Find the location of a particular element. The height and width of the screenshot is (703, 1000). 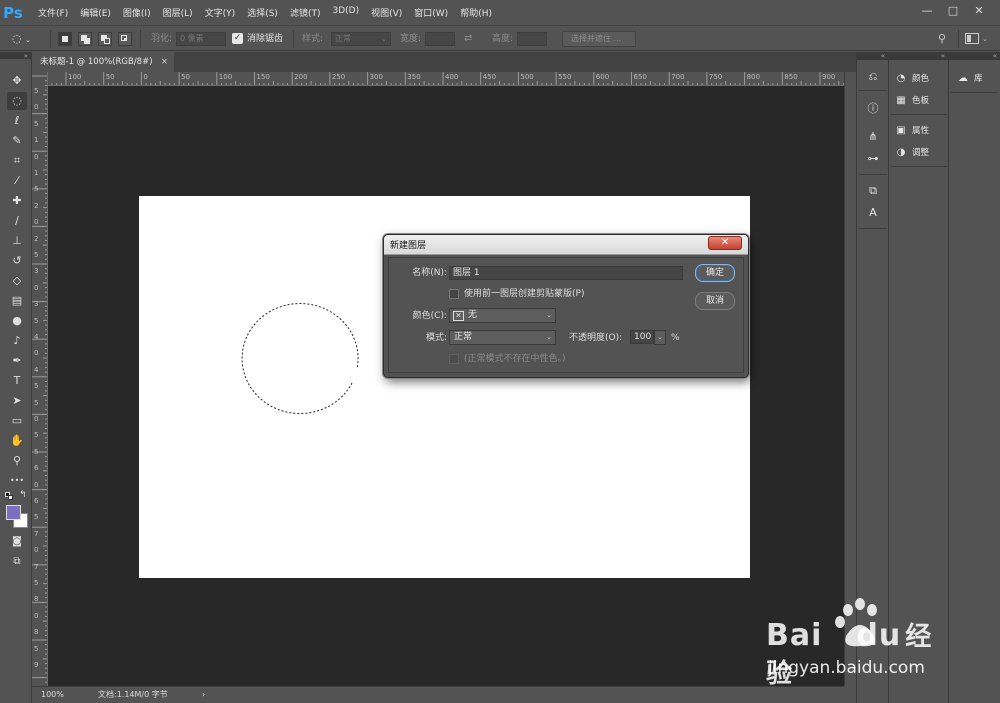

panel-swatches: ▦ 色板 is located at coordinates (919, 100).